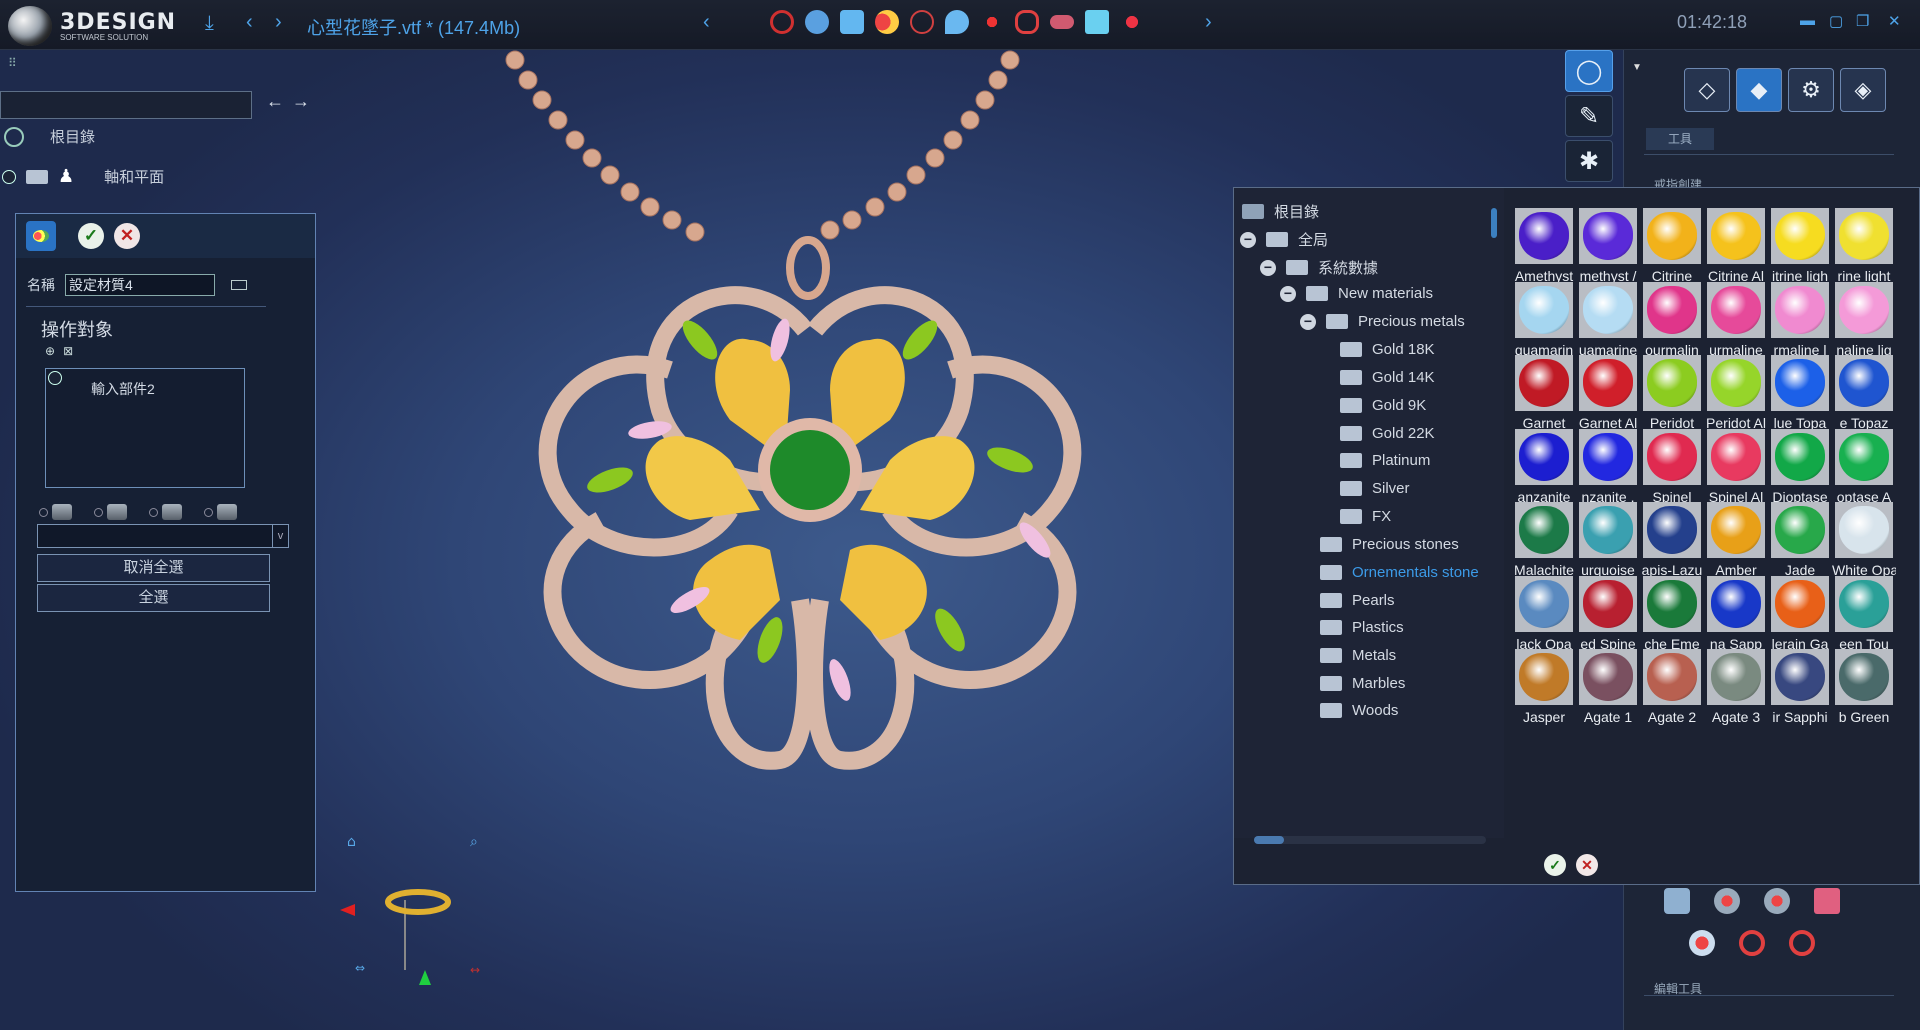 The image size is (1920, 1030). What do you see at coordinates (145, 428) in the screenshot?
I see `object-list: 輸入部件2` at bounding box center [145, 428].